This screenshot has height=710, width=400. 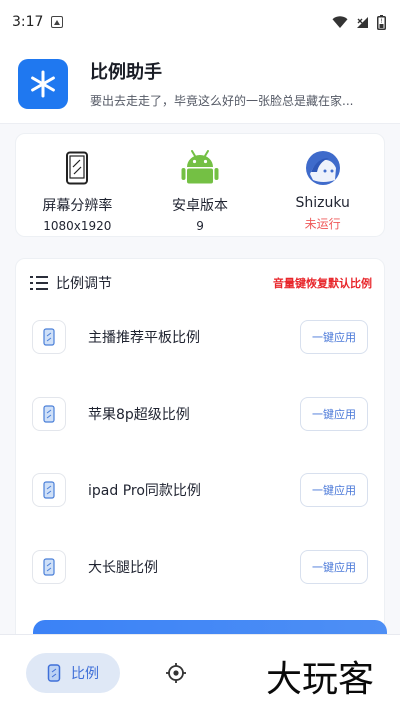 What do you see at coordinates (322, 168) in the screenshot?
I see `shizuku-avatar-icon` at bounding box center [322, 168].